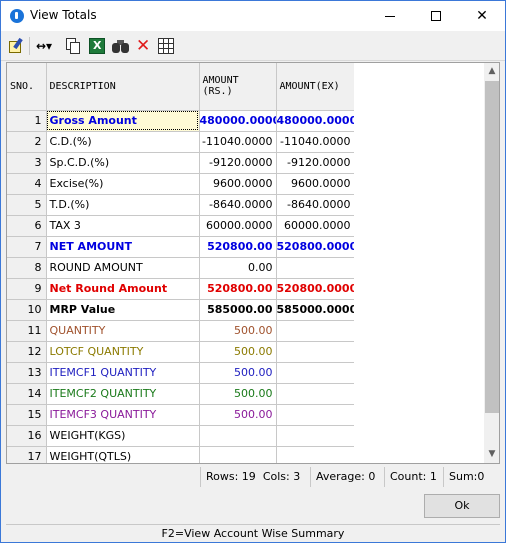  I want to click on cell-desc: WEIGHT(KGS), so click(123, 436).